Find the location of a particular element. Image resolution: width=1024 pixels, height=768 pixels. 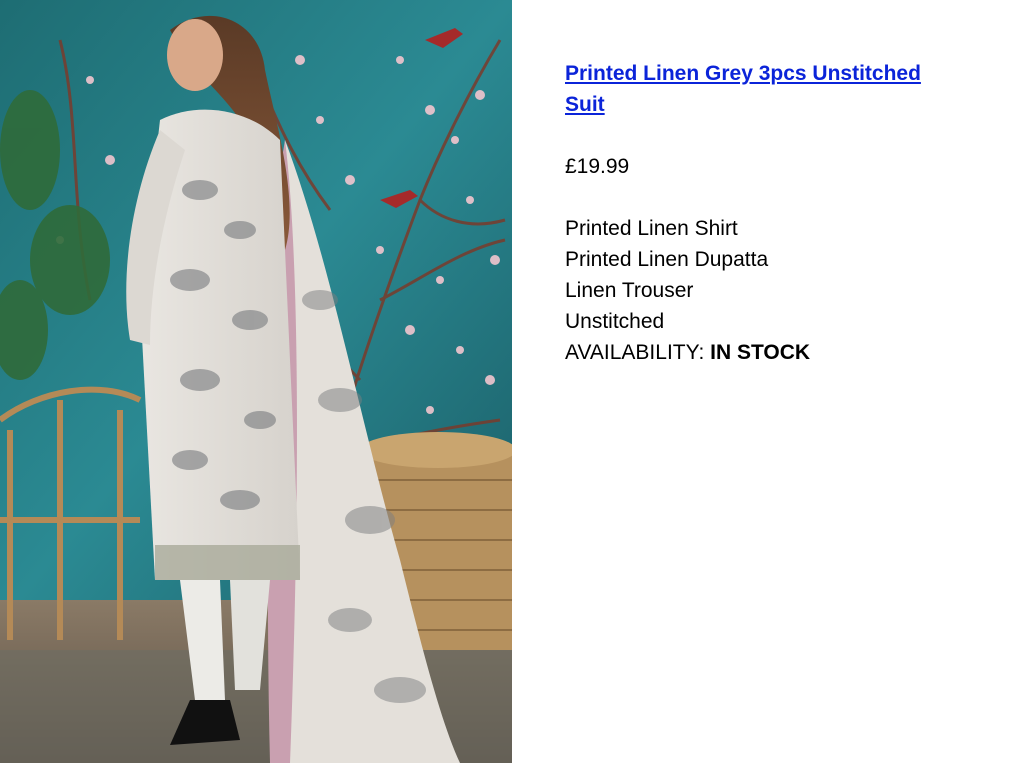

feature-item: Printed Linen Shirt is located at coordinates (651, 228).